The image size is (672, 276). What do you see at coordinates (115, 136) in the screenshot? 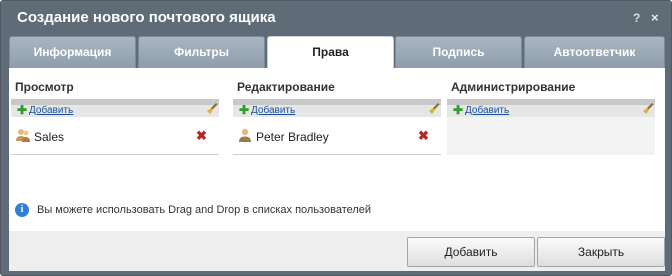
I see `list-item: Sales ✖` at bounding box center [115, 136].